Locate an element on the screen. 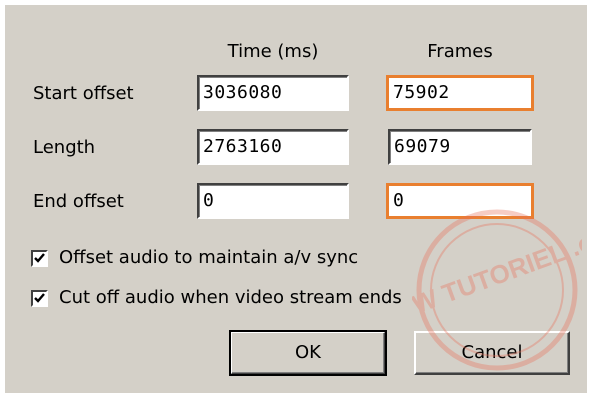  length-time-input: 2763160 is located at coordinates (273, 147).